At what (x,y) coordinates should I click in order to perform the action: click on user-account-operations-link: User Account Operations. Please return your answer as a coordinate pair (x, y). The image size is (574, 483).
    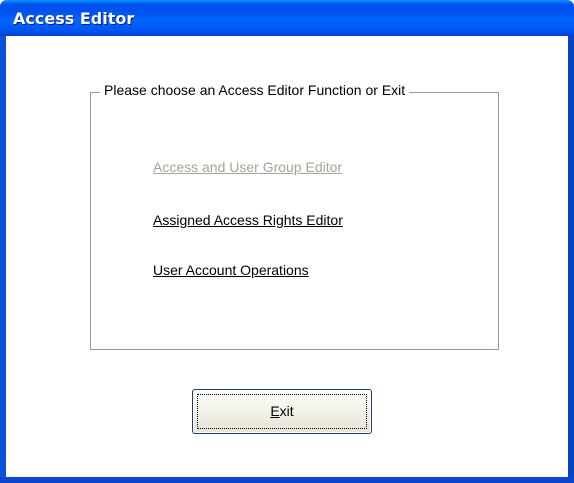
    Looking at the image, I should click on (231, 270).